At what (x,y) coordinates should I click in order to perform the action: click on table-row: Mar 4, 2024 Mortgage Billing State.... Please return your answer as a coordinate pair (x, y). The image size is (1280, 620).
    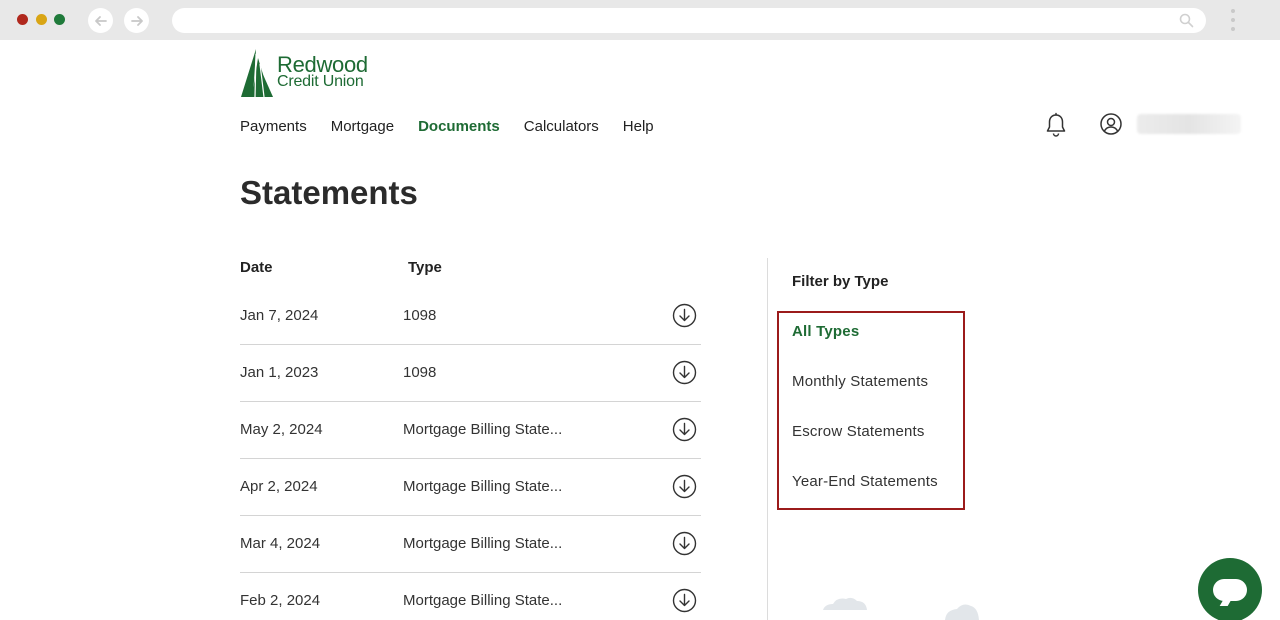
    Looking at the image, I should click on (470, 544).